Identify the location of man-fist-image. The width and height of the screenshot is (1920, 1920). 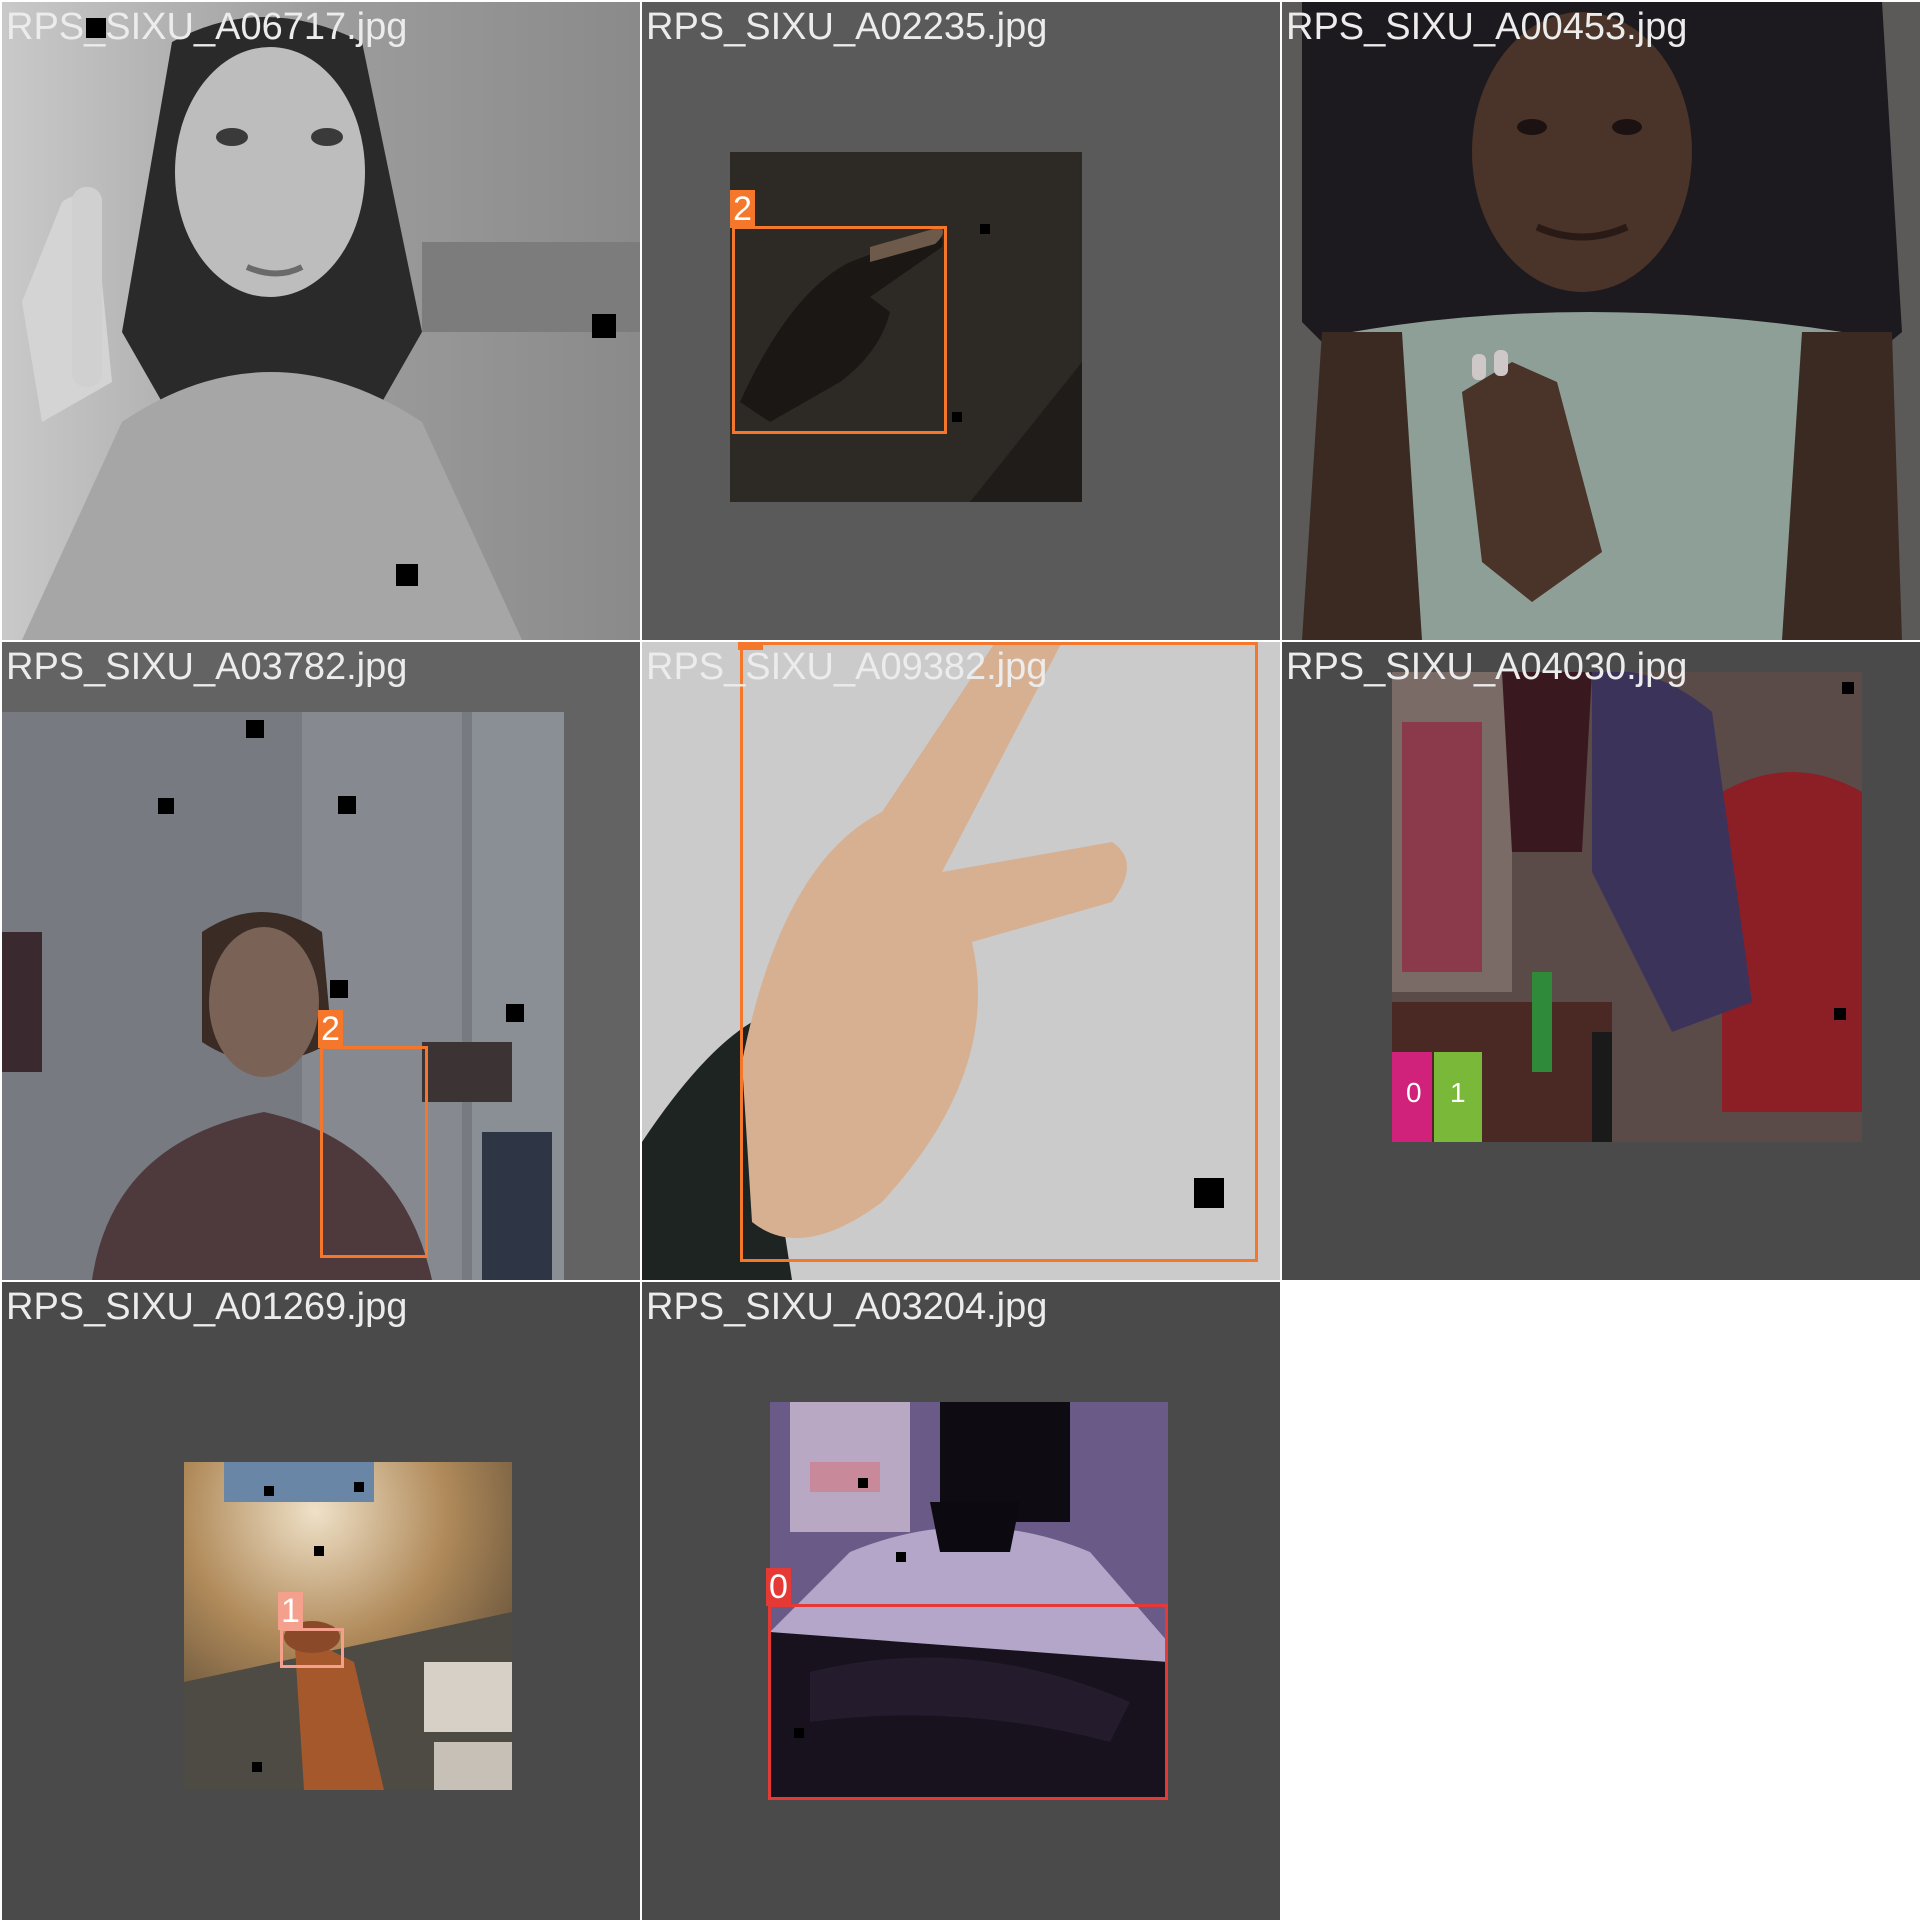
(283, 996).